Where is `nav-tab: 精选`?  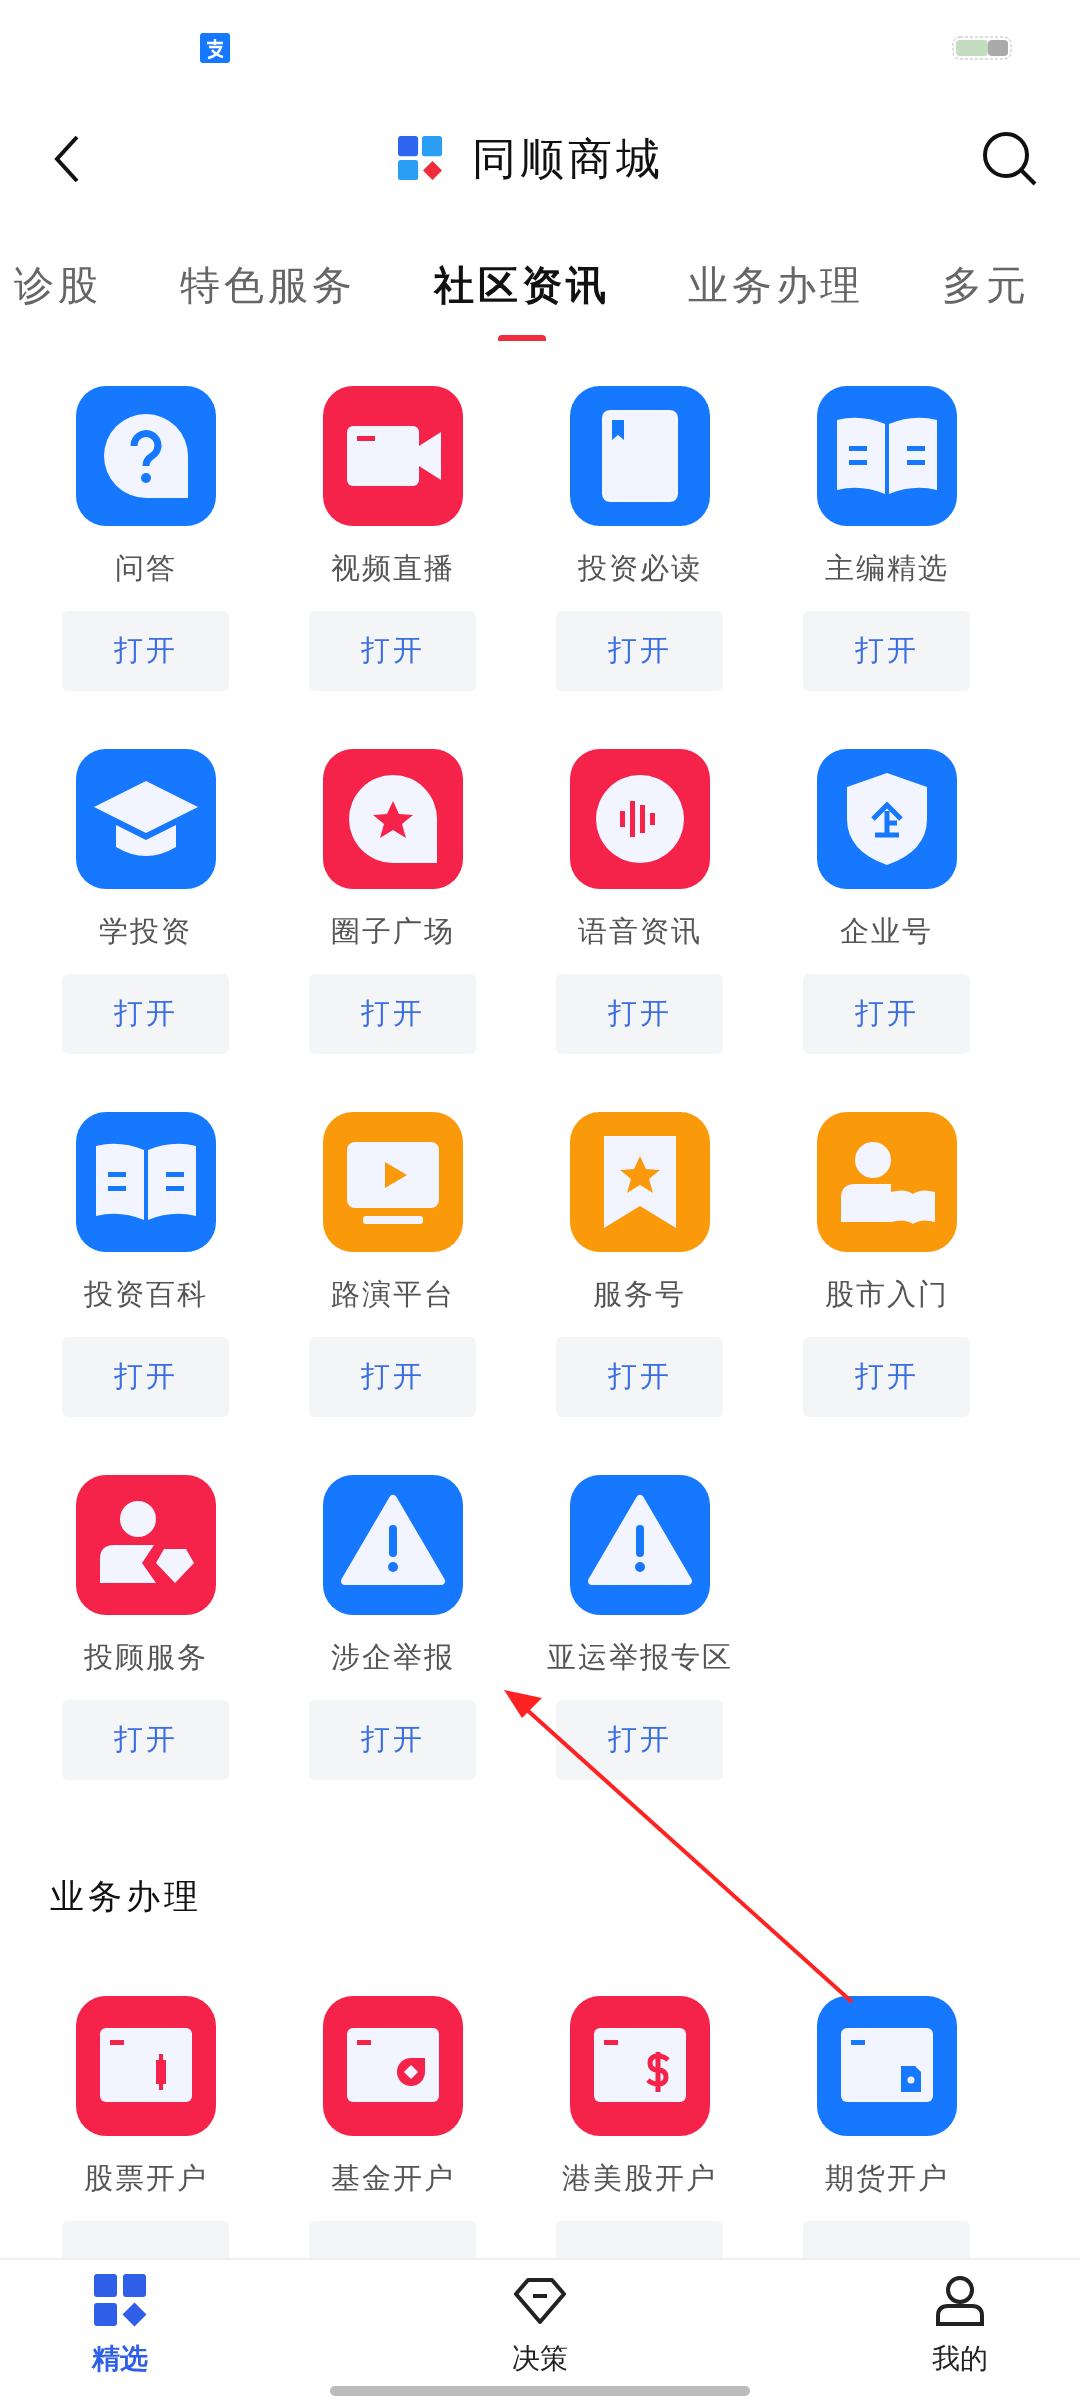 nav-tab: 精选 is located at coordinates (120, 2329).